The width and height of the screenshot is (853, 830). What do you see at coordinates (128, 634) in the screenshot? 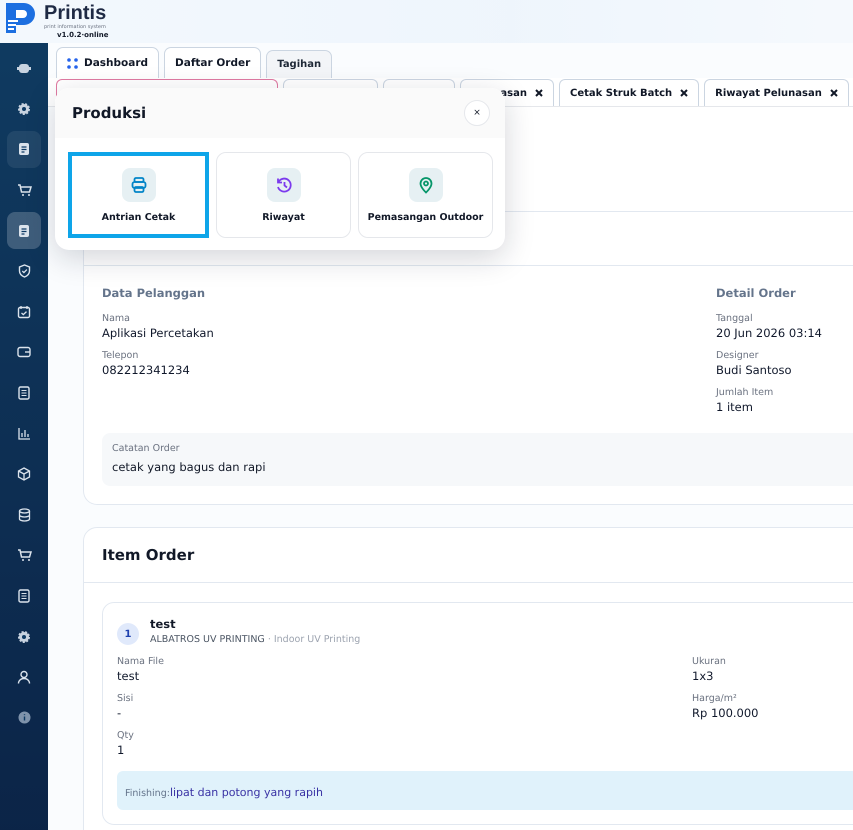
I see `item-number: 1` at bounding box center [128, 634].